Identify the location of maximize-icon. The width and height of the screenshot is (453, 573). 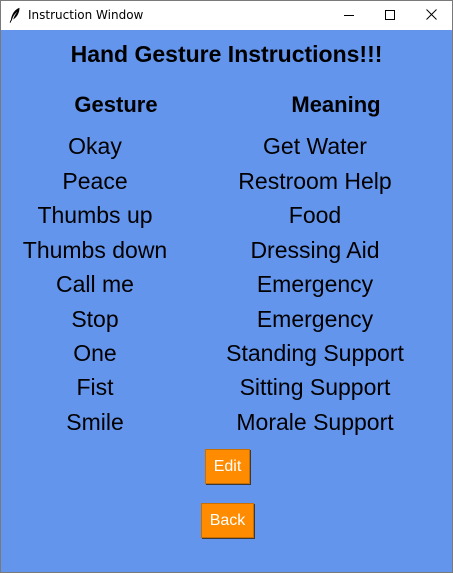
(389, 16).